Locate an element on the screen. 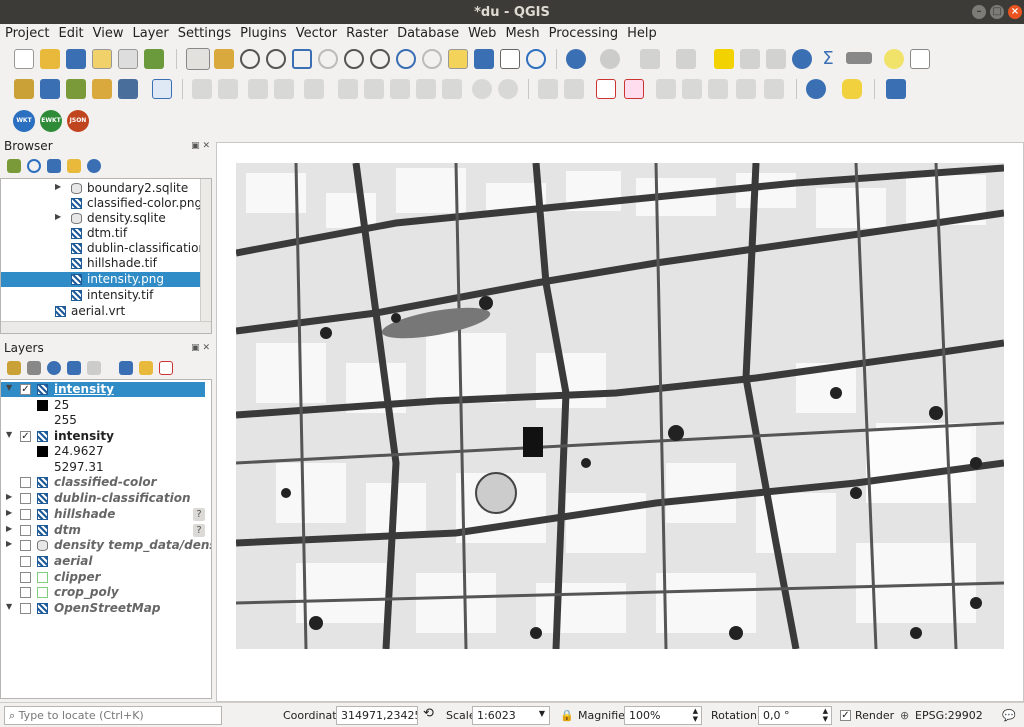 The height and width of the screenshot is (727, 1024). identify-icon is located at coordinates (576, 59).